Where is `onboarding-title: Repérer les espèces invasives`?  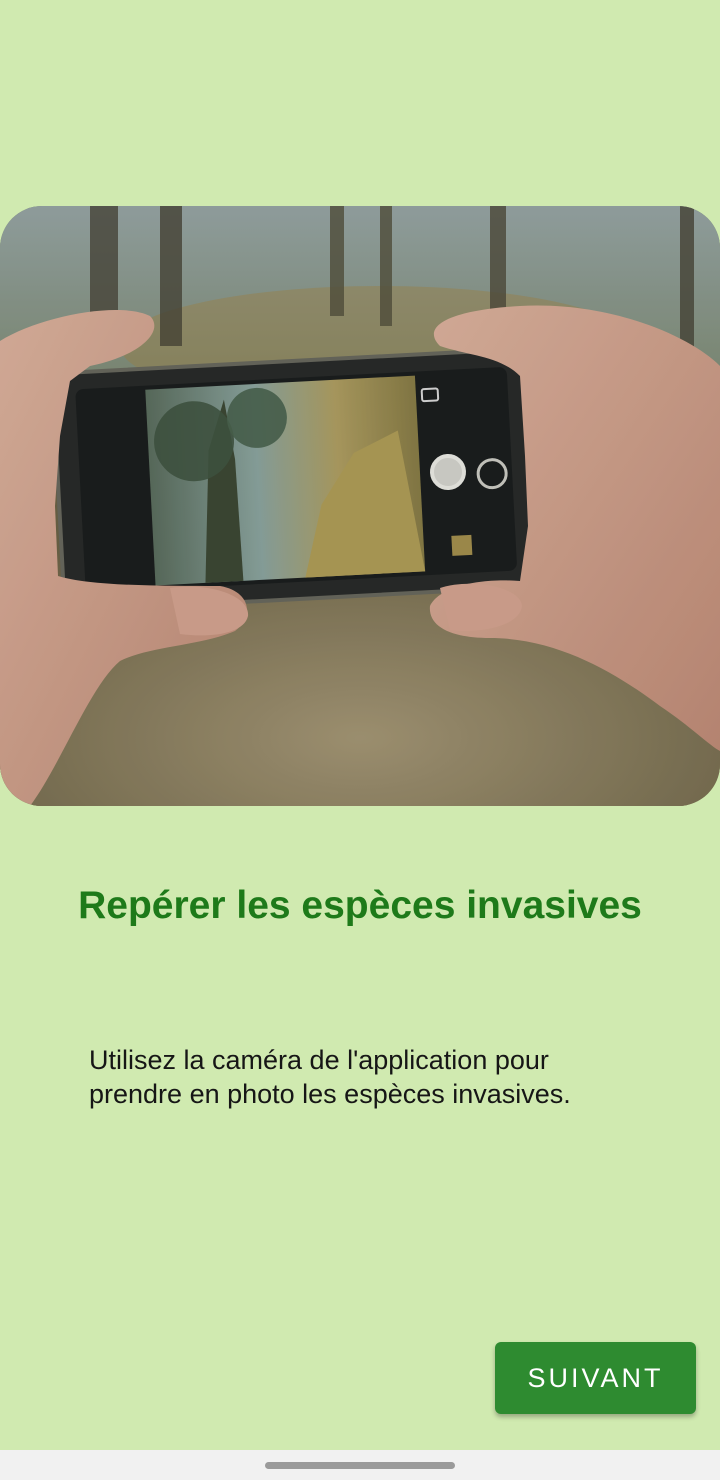
onboarding-title: Repérer les espèces invasives is located at coordinates (360, 905).